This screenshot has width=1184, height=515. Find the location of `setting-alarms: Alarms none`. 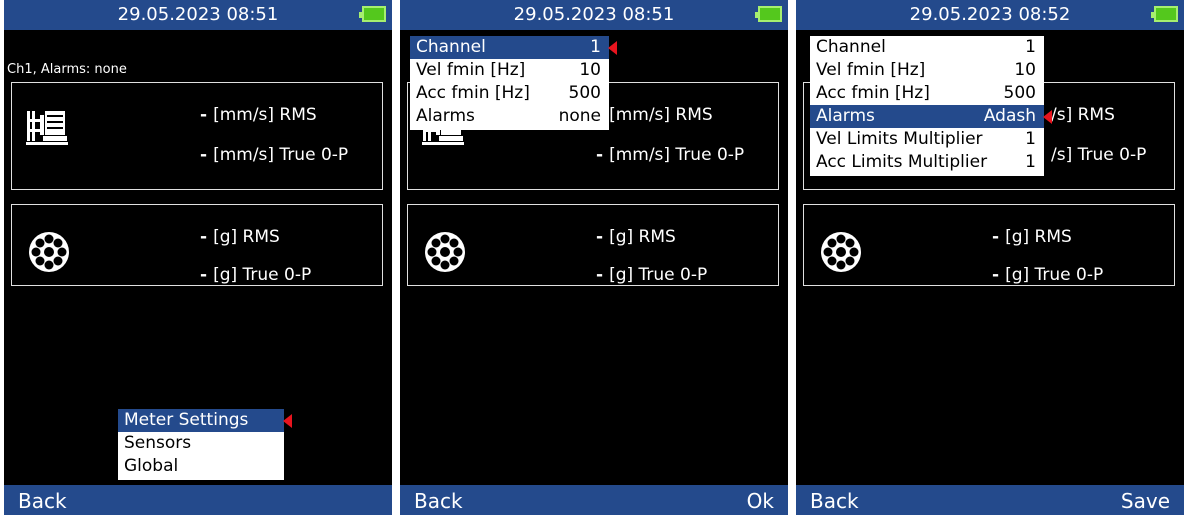

setting-alarms: Alarms none is located at coordinates (509, 116).